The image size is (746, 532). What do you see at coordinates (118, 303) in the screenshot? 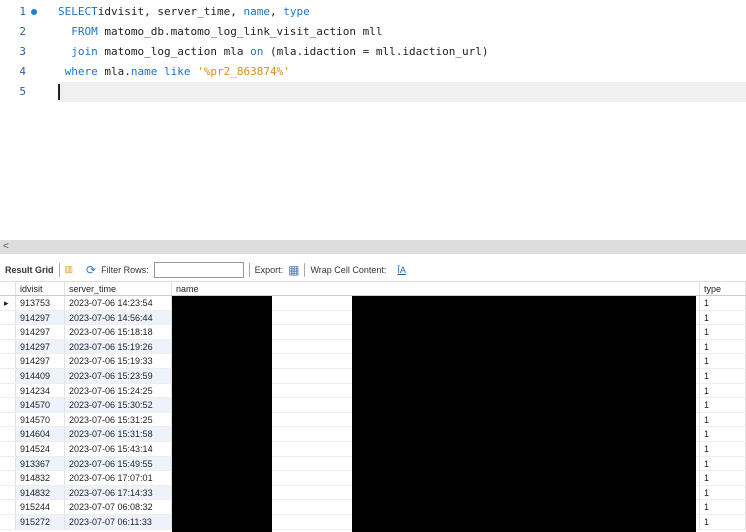
I see `cell-server-time: 2023-07-06 14:23:54` at bounding box center [118, 303].